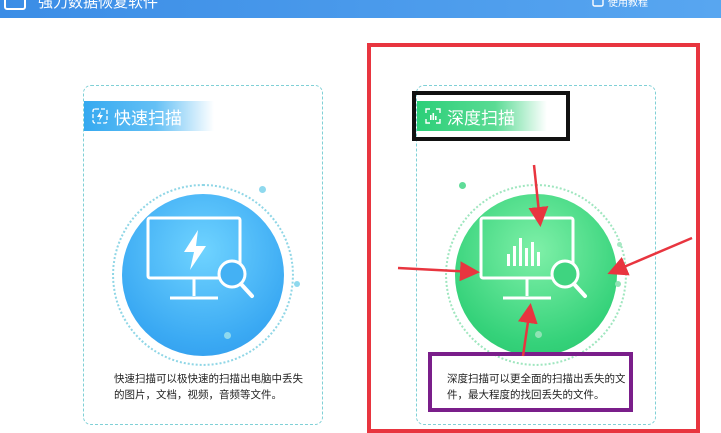  Describe the element at coordinates (650, 256) in the screenshot. I see `arrow-right` at that location.